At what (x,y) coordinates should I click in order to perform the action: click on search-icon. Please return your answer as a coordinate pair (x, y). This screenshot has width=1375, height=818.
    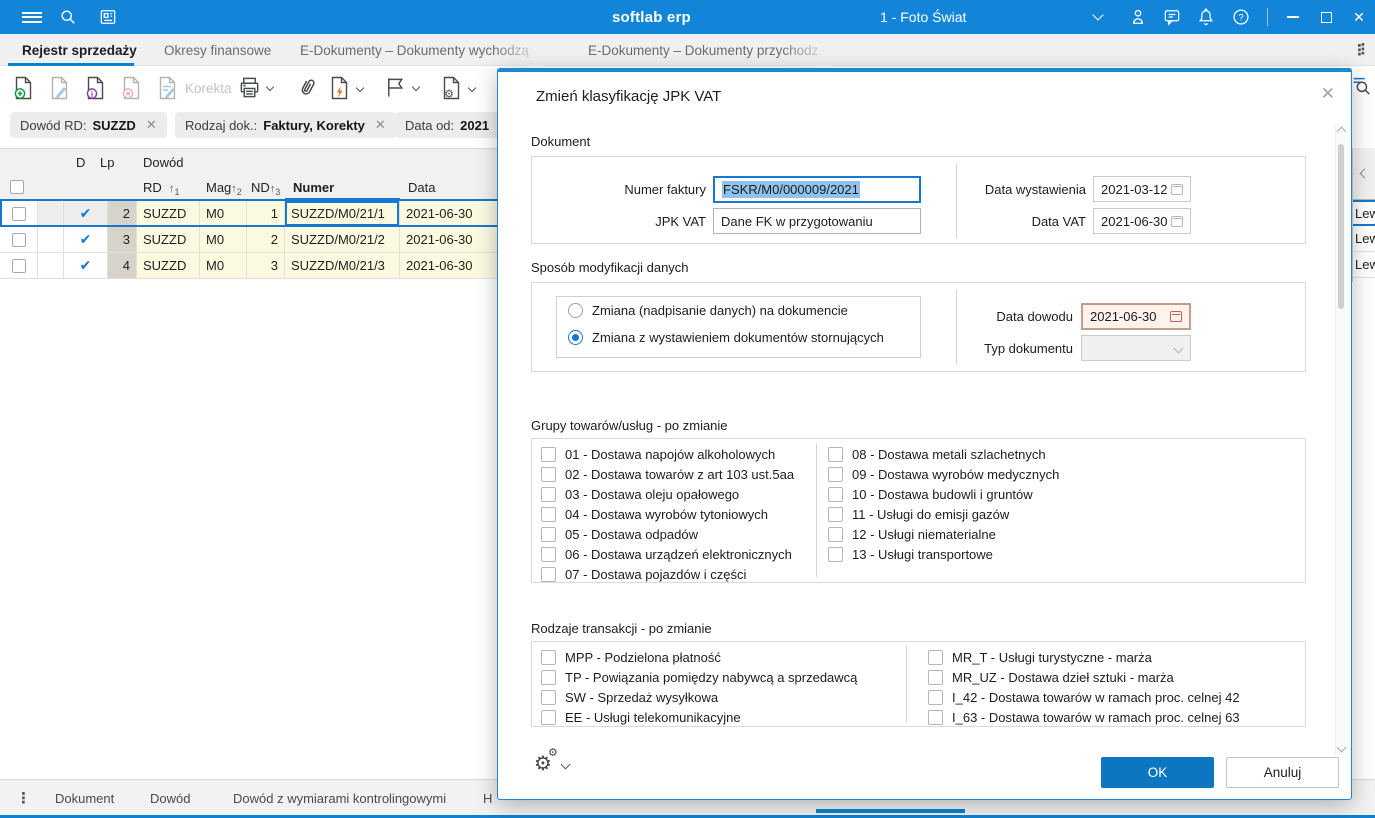
    Looking at the image, I should click on (68, 17).